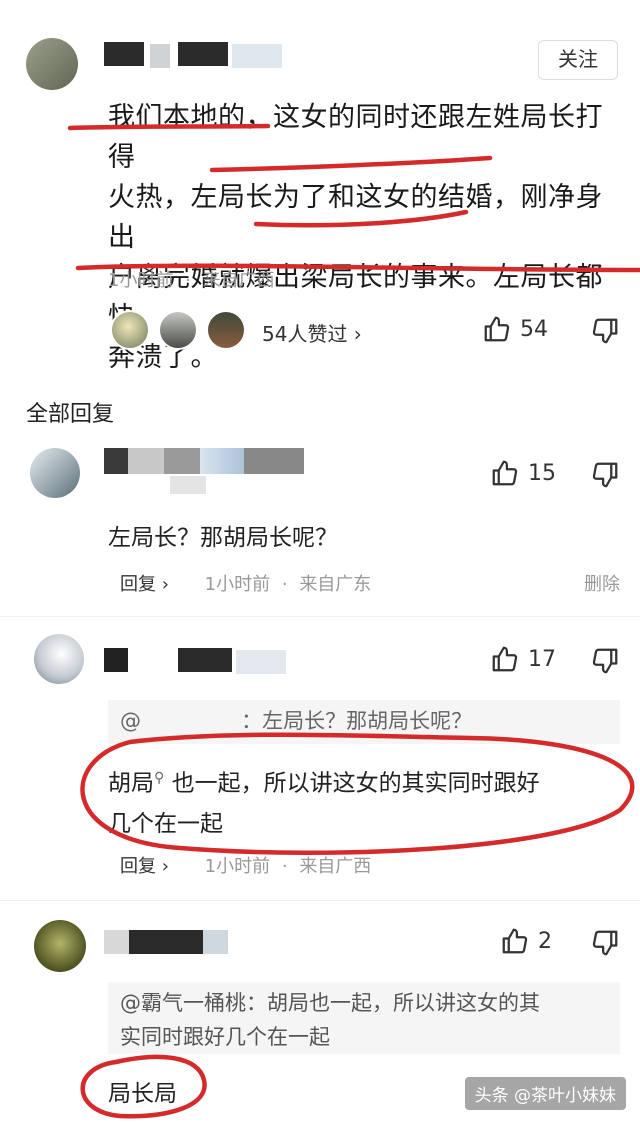 Image resolution: width=640 pixels, height=1124 pixels. Describe the element at coordinates (355, 217) in the screenshot. I see `post-line: 火热，左局长为了和这女的结婚，刚净身出` at that location.